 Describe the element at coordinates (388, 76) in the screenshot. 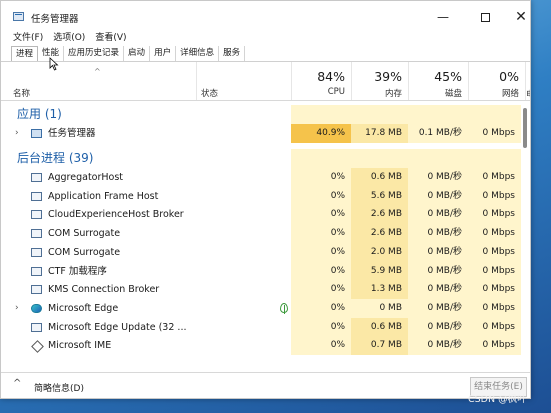

I see `memory-total: 39%` at that location.